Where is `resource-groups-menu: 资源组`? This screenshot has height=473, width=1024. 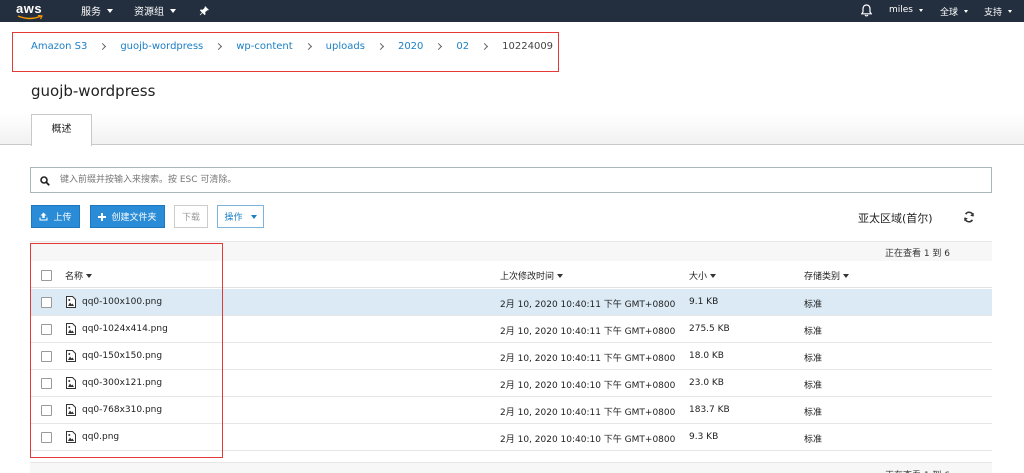
resource-groups-menu: 资源组 is located at coordinates (155, 10).